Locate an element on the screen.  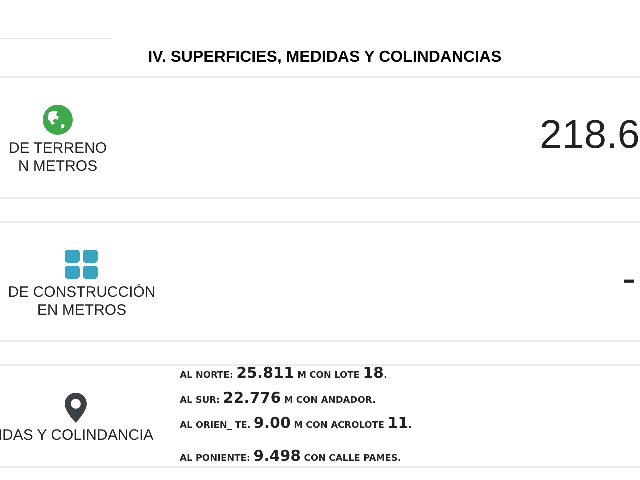
globe-icon is located at coordinates (58, 120).